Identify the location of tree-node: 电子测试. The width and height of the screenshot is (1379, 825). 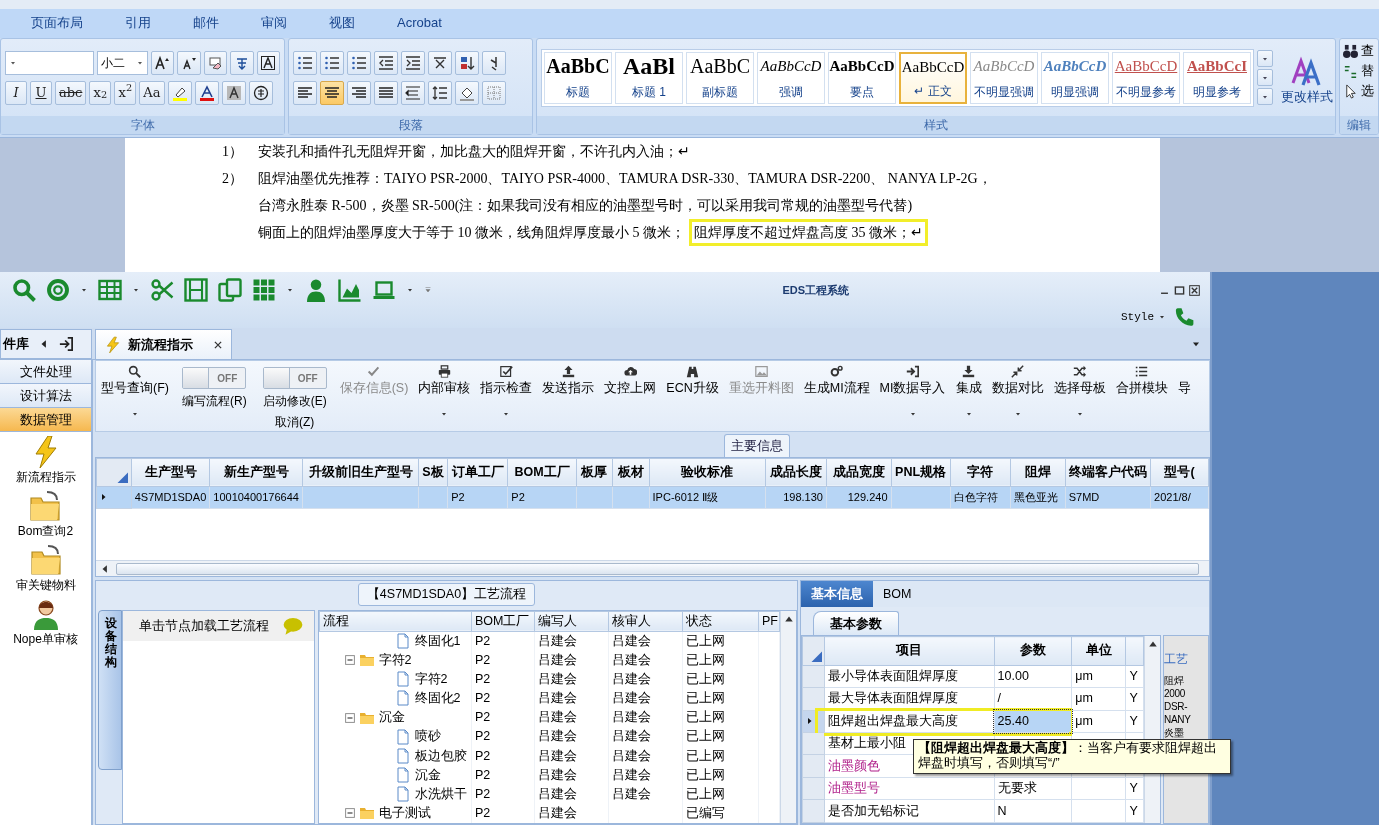
(404, 813).